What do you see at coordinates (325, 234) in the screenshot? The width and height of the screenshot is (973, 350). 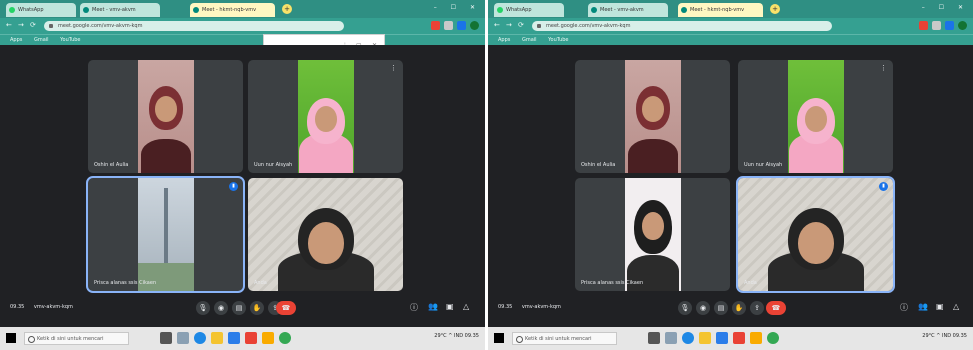 I see `participant-tile: Anda` at bounding box center [325, 234].